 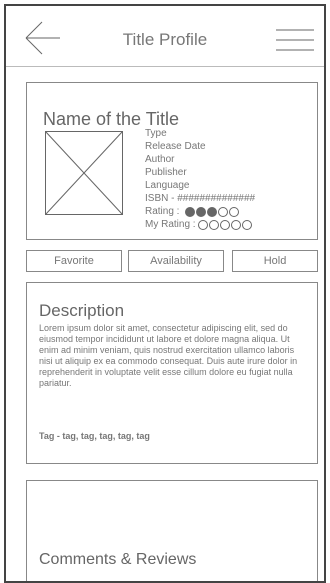 I want to click on favorite-button: Favorite, so click(x=74, y=261).